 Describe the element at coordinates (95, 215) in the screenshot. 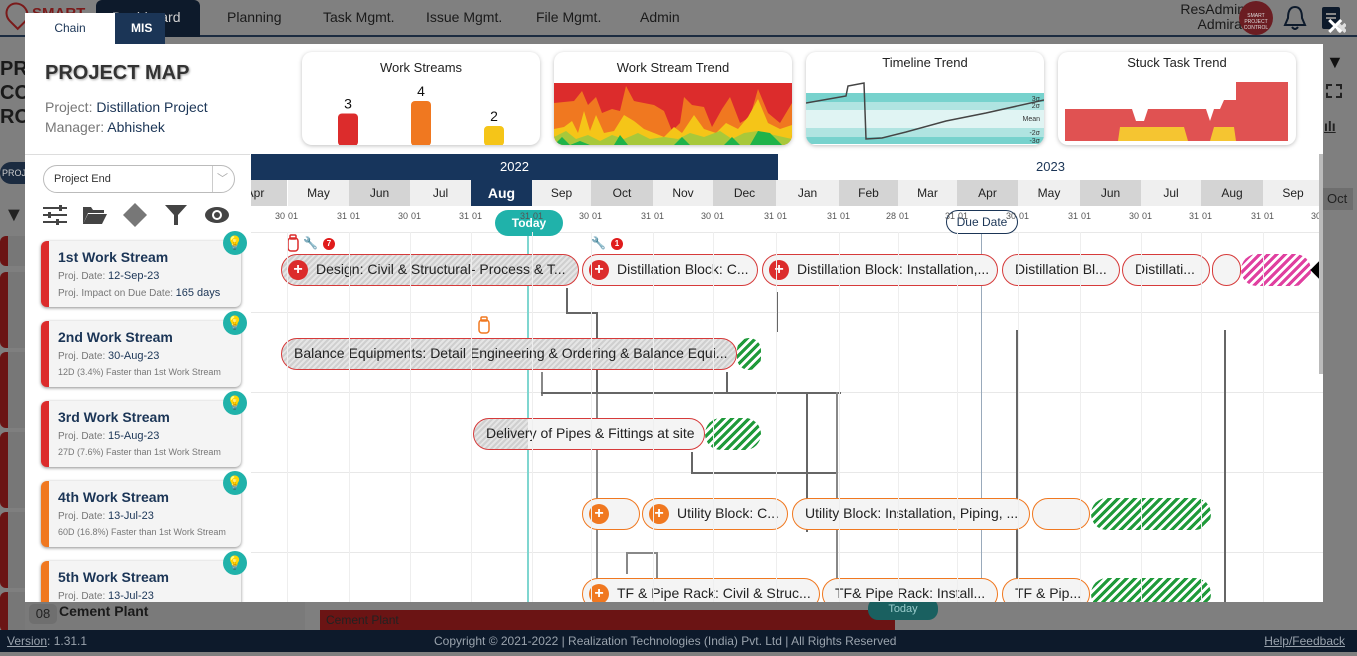

I see `folder-icon` at that location.